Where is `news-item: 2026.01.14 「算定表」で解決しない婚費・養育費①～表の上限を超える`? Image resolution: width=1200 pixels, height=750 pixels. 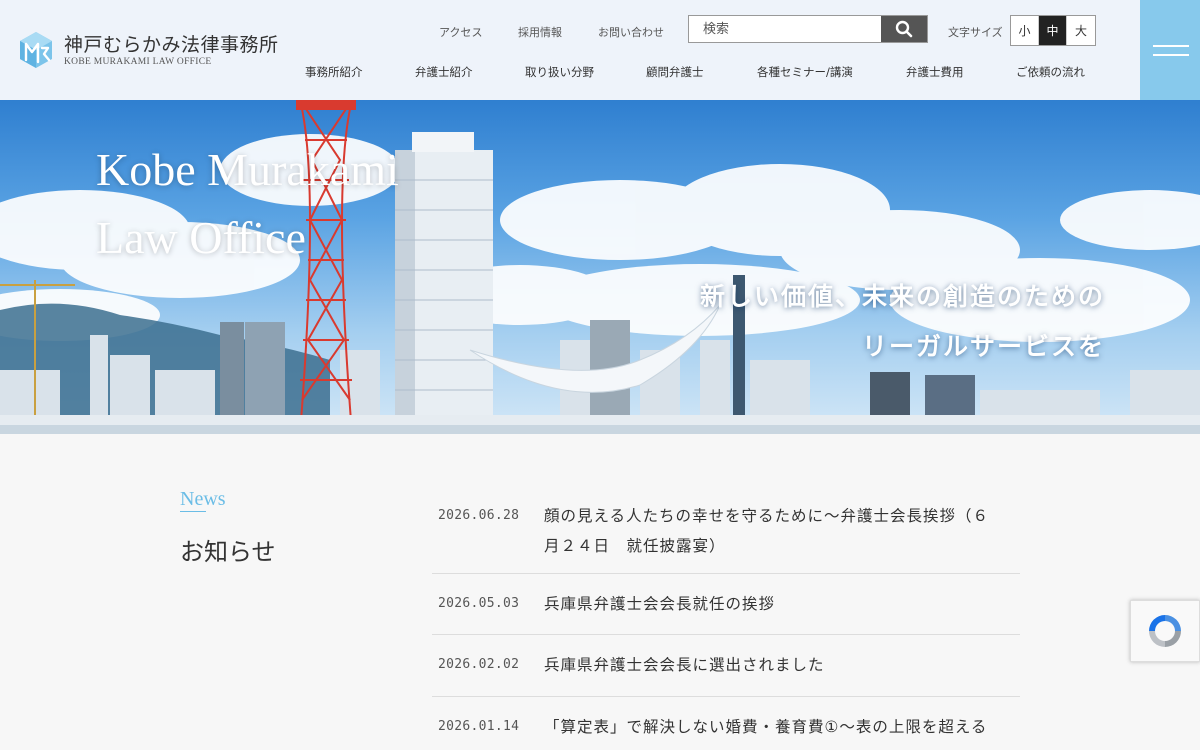 news-item: 2026.01.14 「算定表」で解決しない婚費・養育費①～表の上限を超える is located at coordinates (726, 723).